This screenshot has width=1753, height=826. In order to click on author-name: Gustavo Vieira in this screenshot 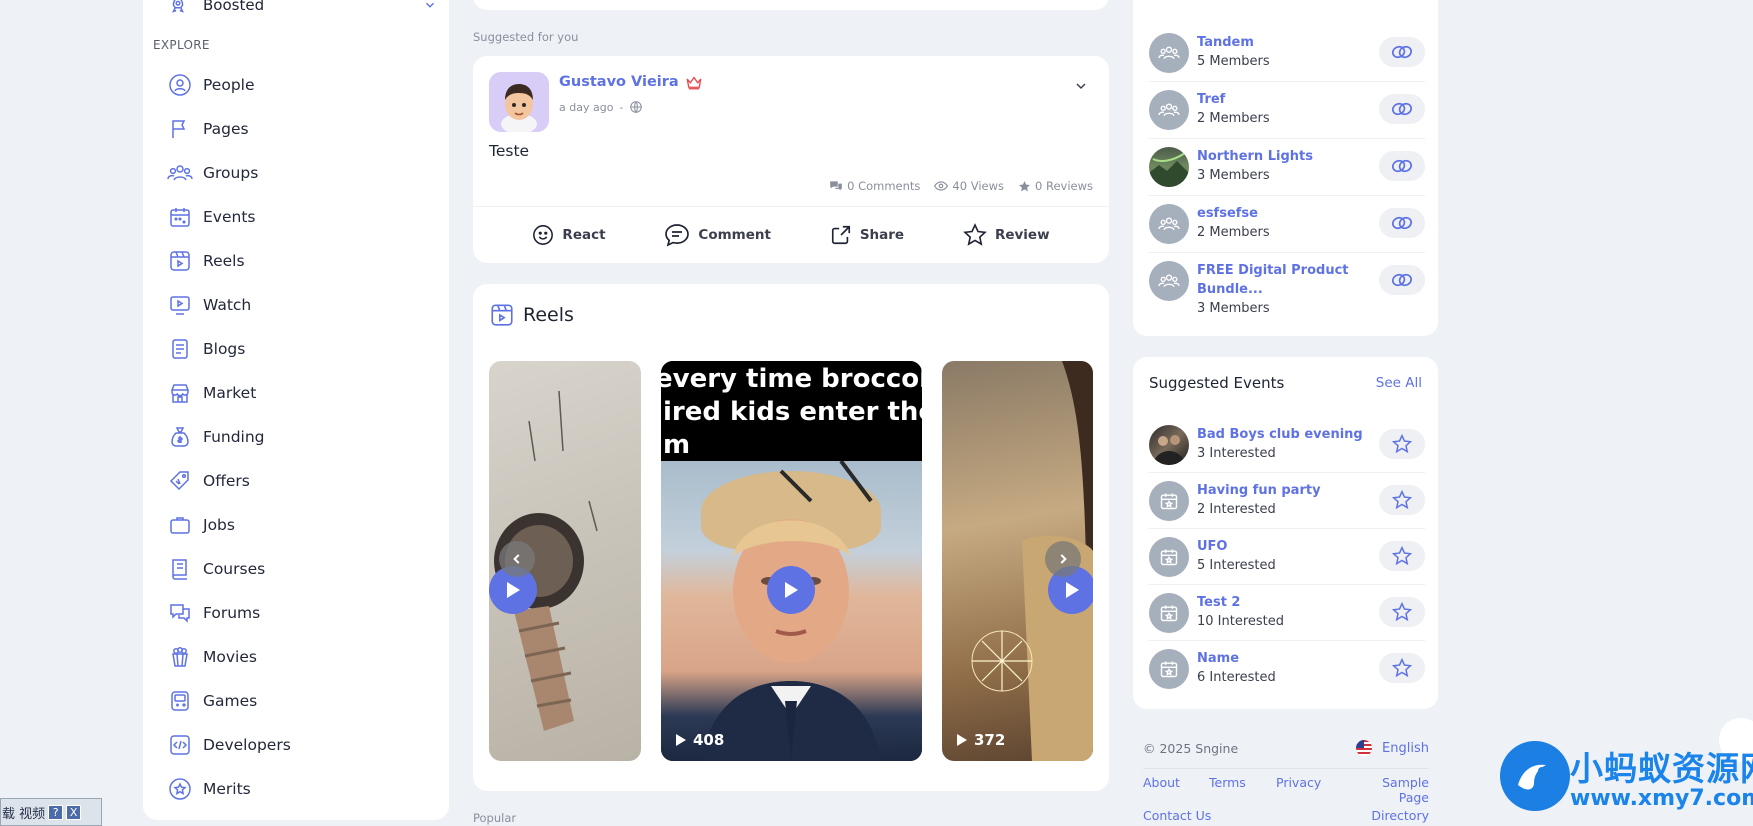, I will do `click(619, 82)`.